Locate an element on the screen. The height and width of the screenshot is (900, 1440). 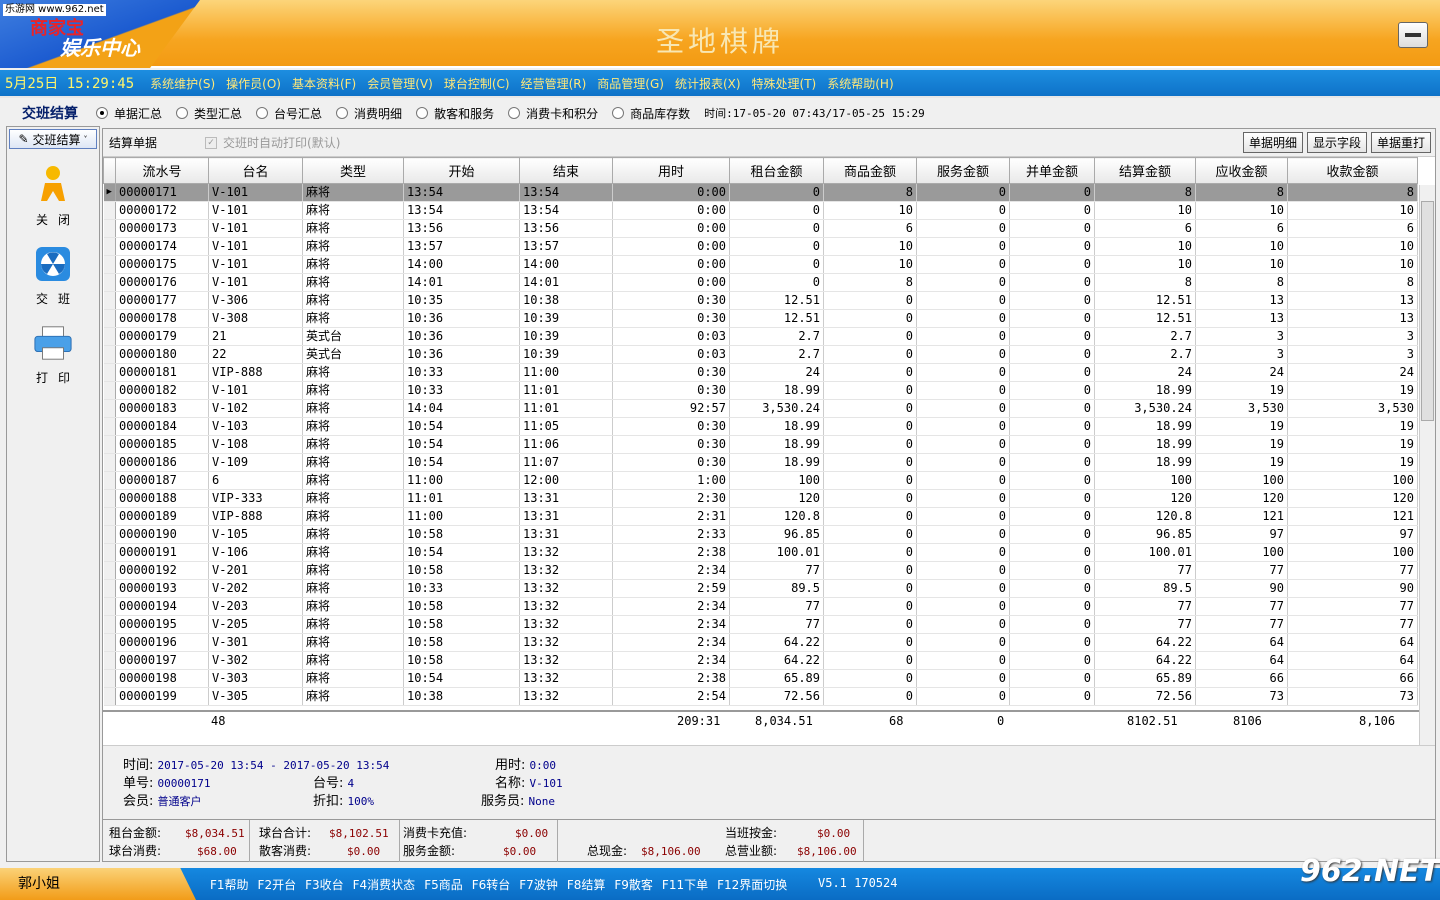
close-button: 关闭 is located at coordinates (53, 196).